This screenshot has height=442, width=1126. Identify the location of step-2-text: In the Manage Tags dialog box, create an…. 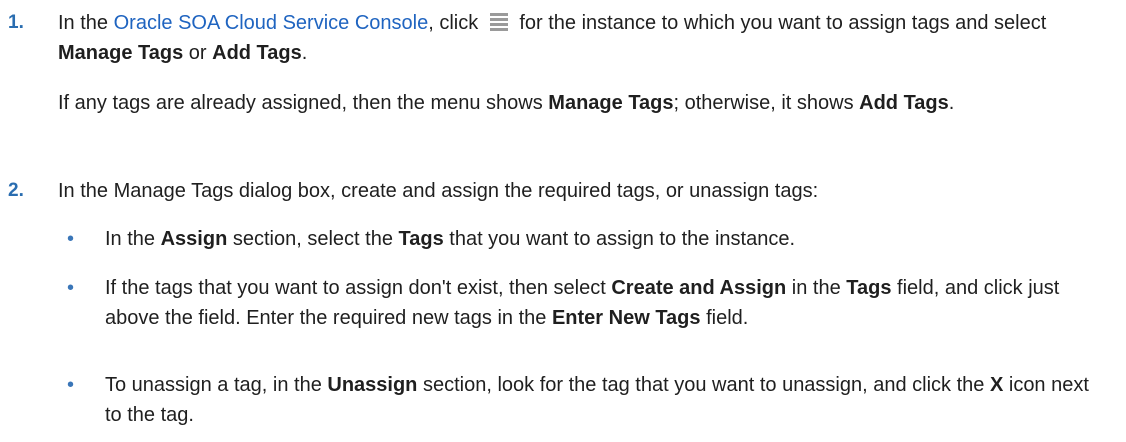
(438, 191).